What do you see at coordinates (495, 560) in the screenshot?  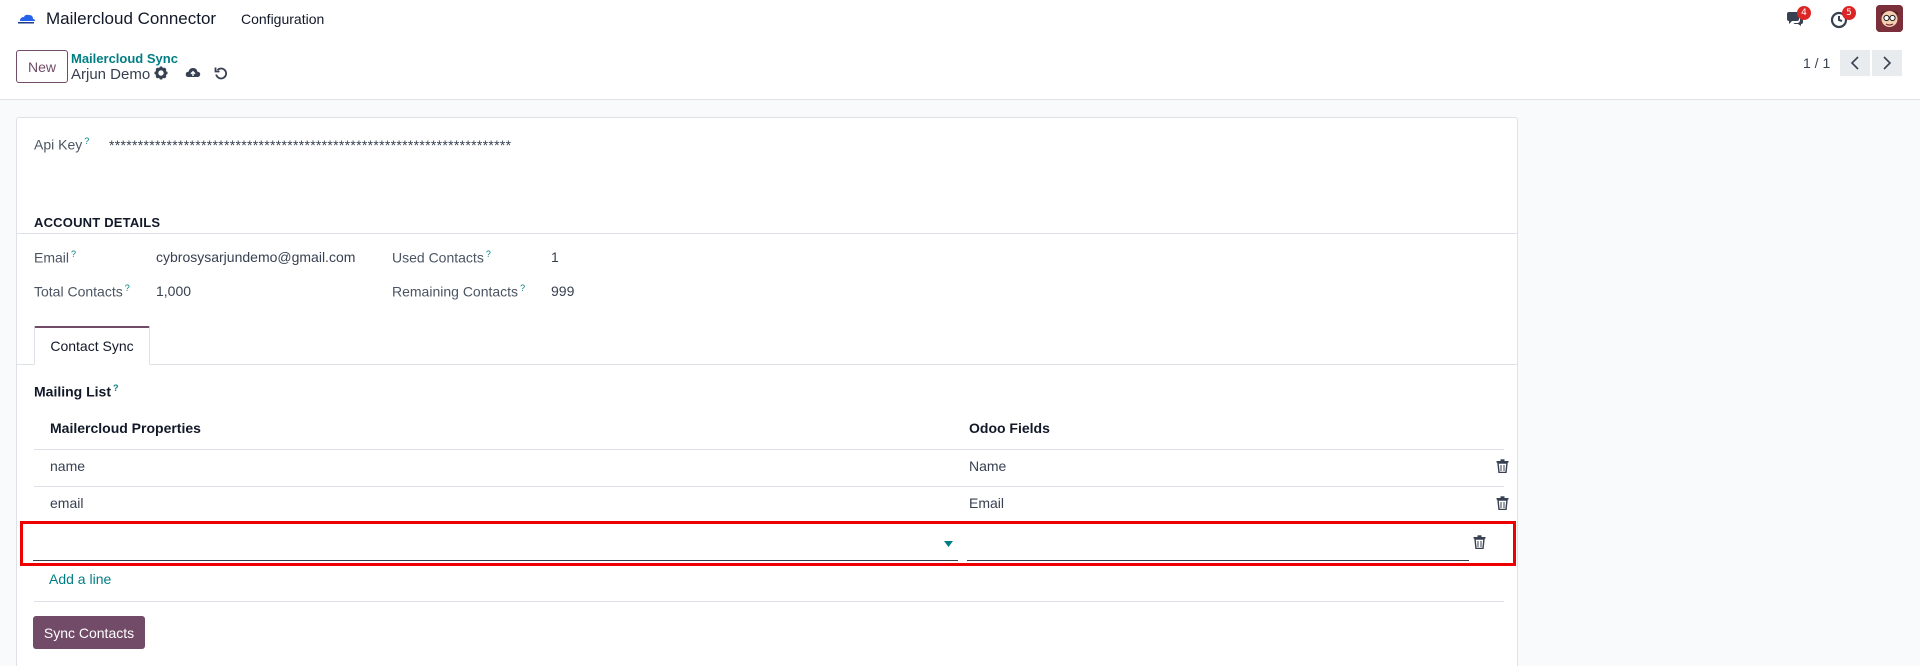 I see `property-select-underline` at bounding box center [495, 560].